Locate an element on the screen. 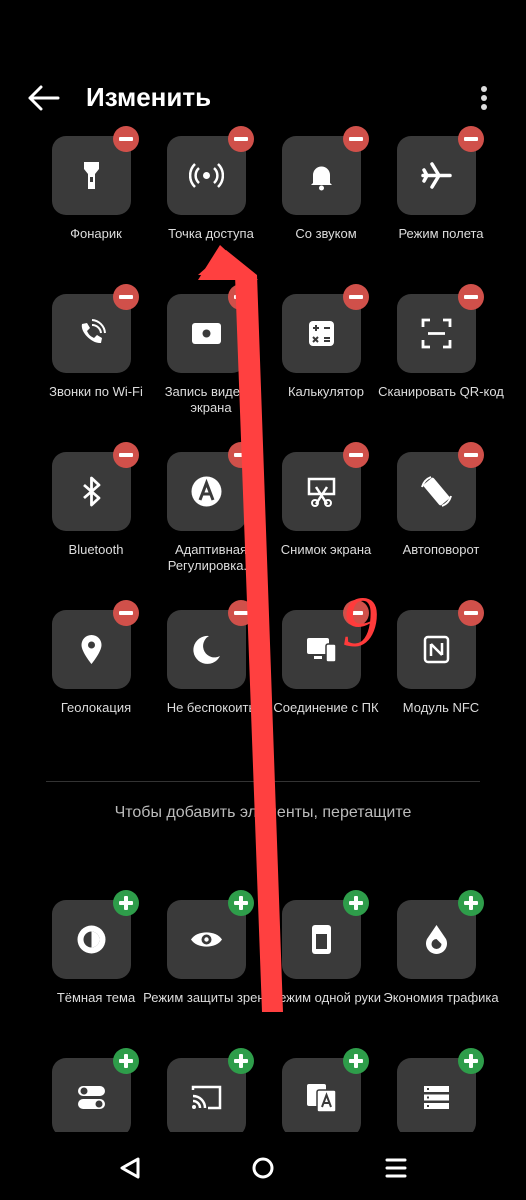 The width and height of the screenshot is (526, 1200). nfc-icon is located at coordinates (436, 649).